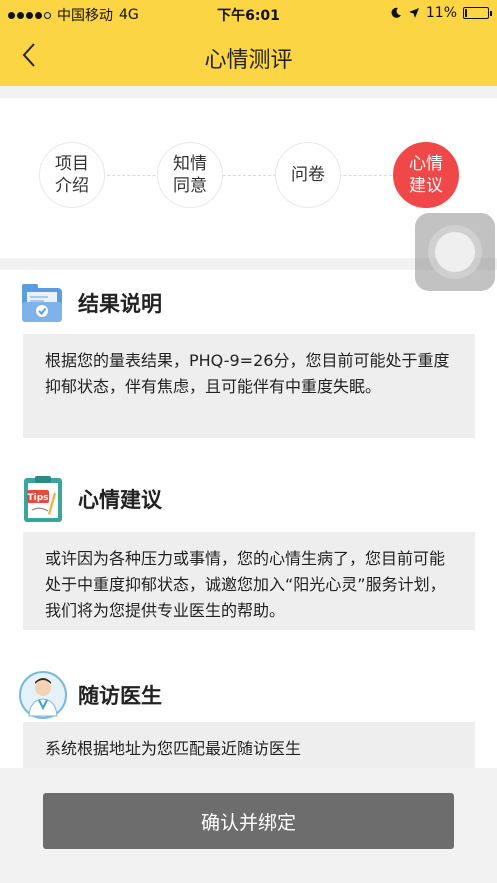 This screenshot has height=883, width=497. What do you see at coordinates (173, 748) in the screenshot?
I see `doctor-text: 系统根据地址为您匹配最近随访医生` at bounding box center [173, 748].